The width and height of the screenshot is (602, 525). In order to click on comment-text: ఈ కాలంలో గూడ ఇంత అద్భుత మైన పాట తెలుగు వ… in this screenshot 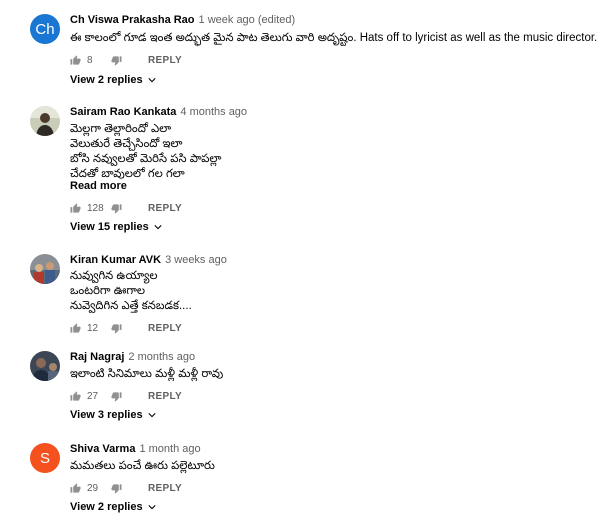, I will do `click(333, 38)`.